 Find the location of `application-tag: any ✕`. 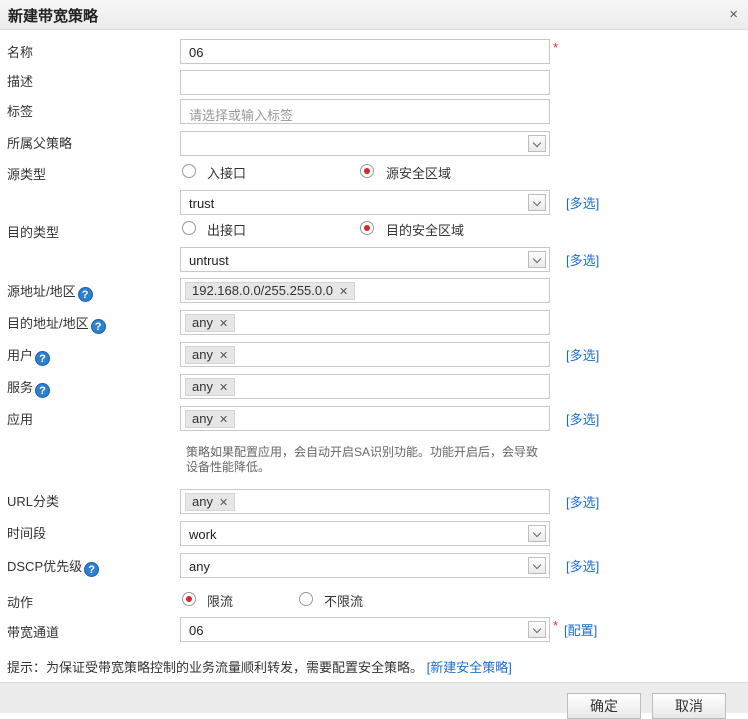

application-tag: any ✕ is located at coordinates (210, 419).